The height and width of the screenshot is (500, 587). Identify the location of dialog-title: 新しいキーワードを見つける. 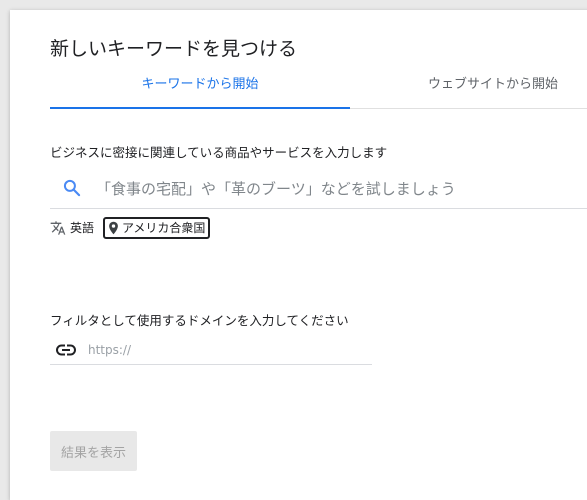
(174, 49).